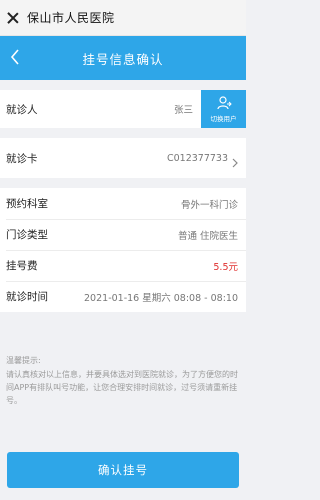 Image resolution: width=320 pixels, height=500 pixels. Describe the element at coordinates (22, 266) in the screenshot. I see `fee-label: 挂号费` at that location.